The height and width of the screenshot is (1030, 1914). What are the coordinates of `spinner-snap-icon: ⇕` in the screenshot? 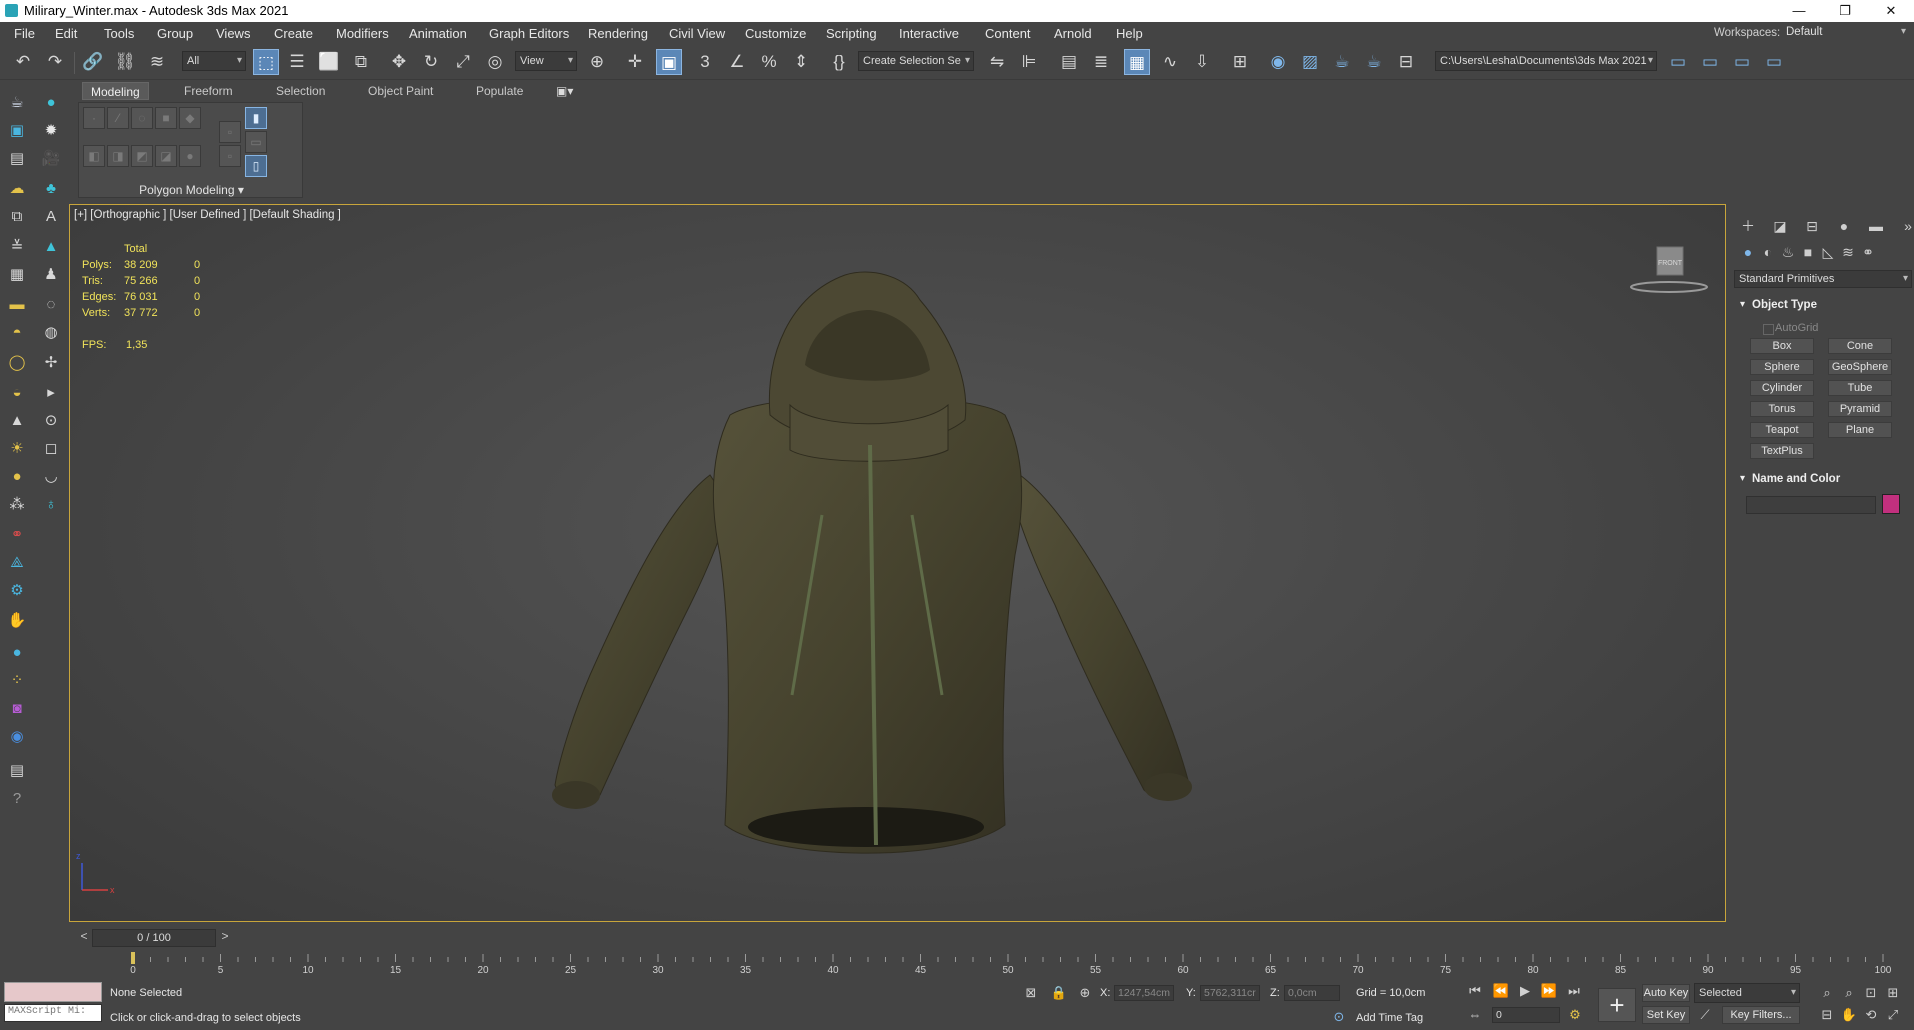 It's located at (801, 62).